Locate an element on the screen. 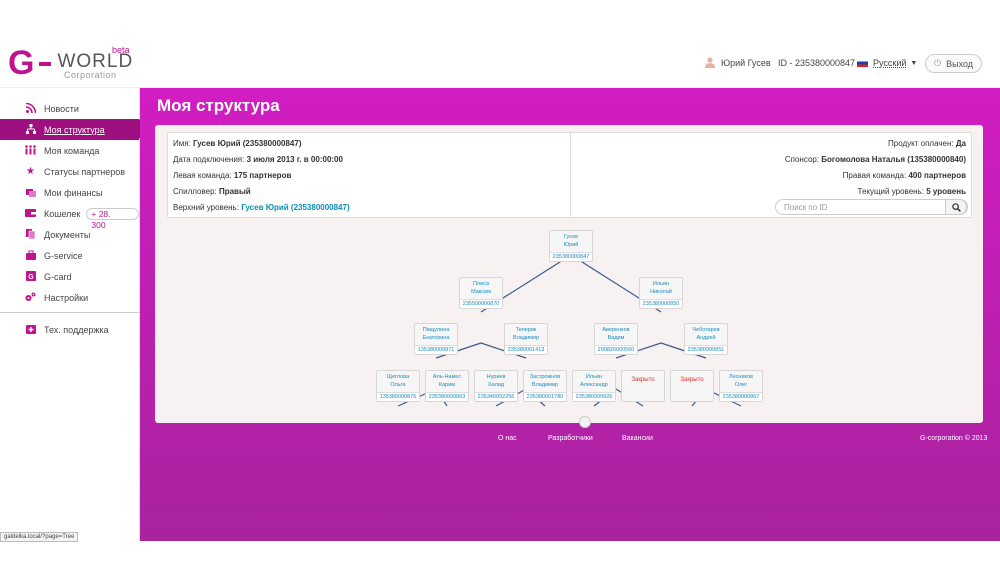 This screenshot has width=1000, height=563. documents-icon is located at coordinates (30, 234).